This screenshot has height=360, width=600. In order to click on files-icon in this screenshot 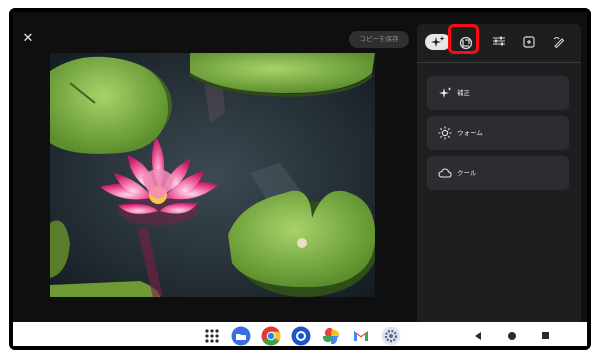, I will do `click(241, 336)`.